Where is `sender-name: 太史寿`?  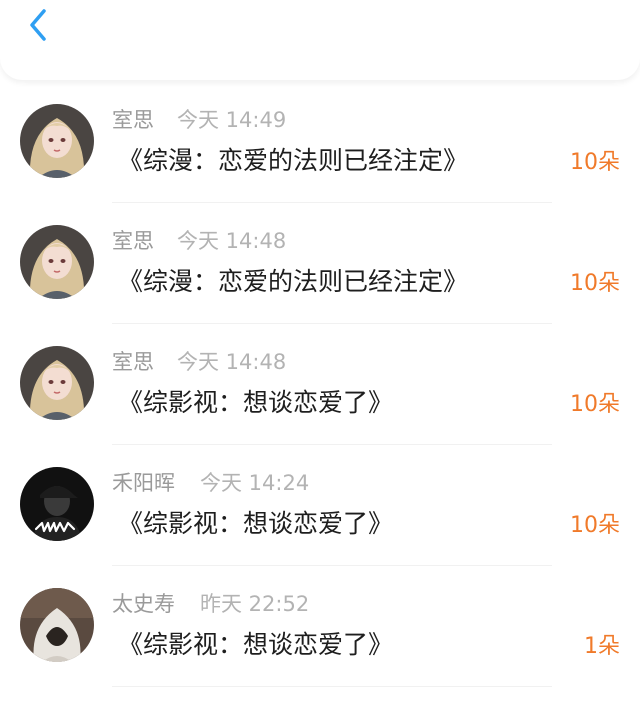
sender-name: 太史寿 is located at coordinates (143, 604).